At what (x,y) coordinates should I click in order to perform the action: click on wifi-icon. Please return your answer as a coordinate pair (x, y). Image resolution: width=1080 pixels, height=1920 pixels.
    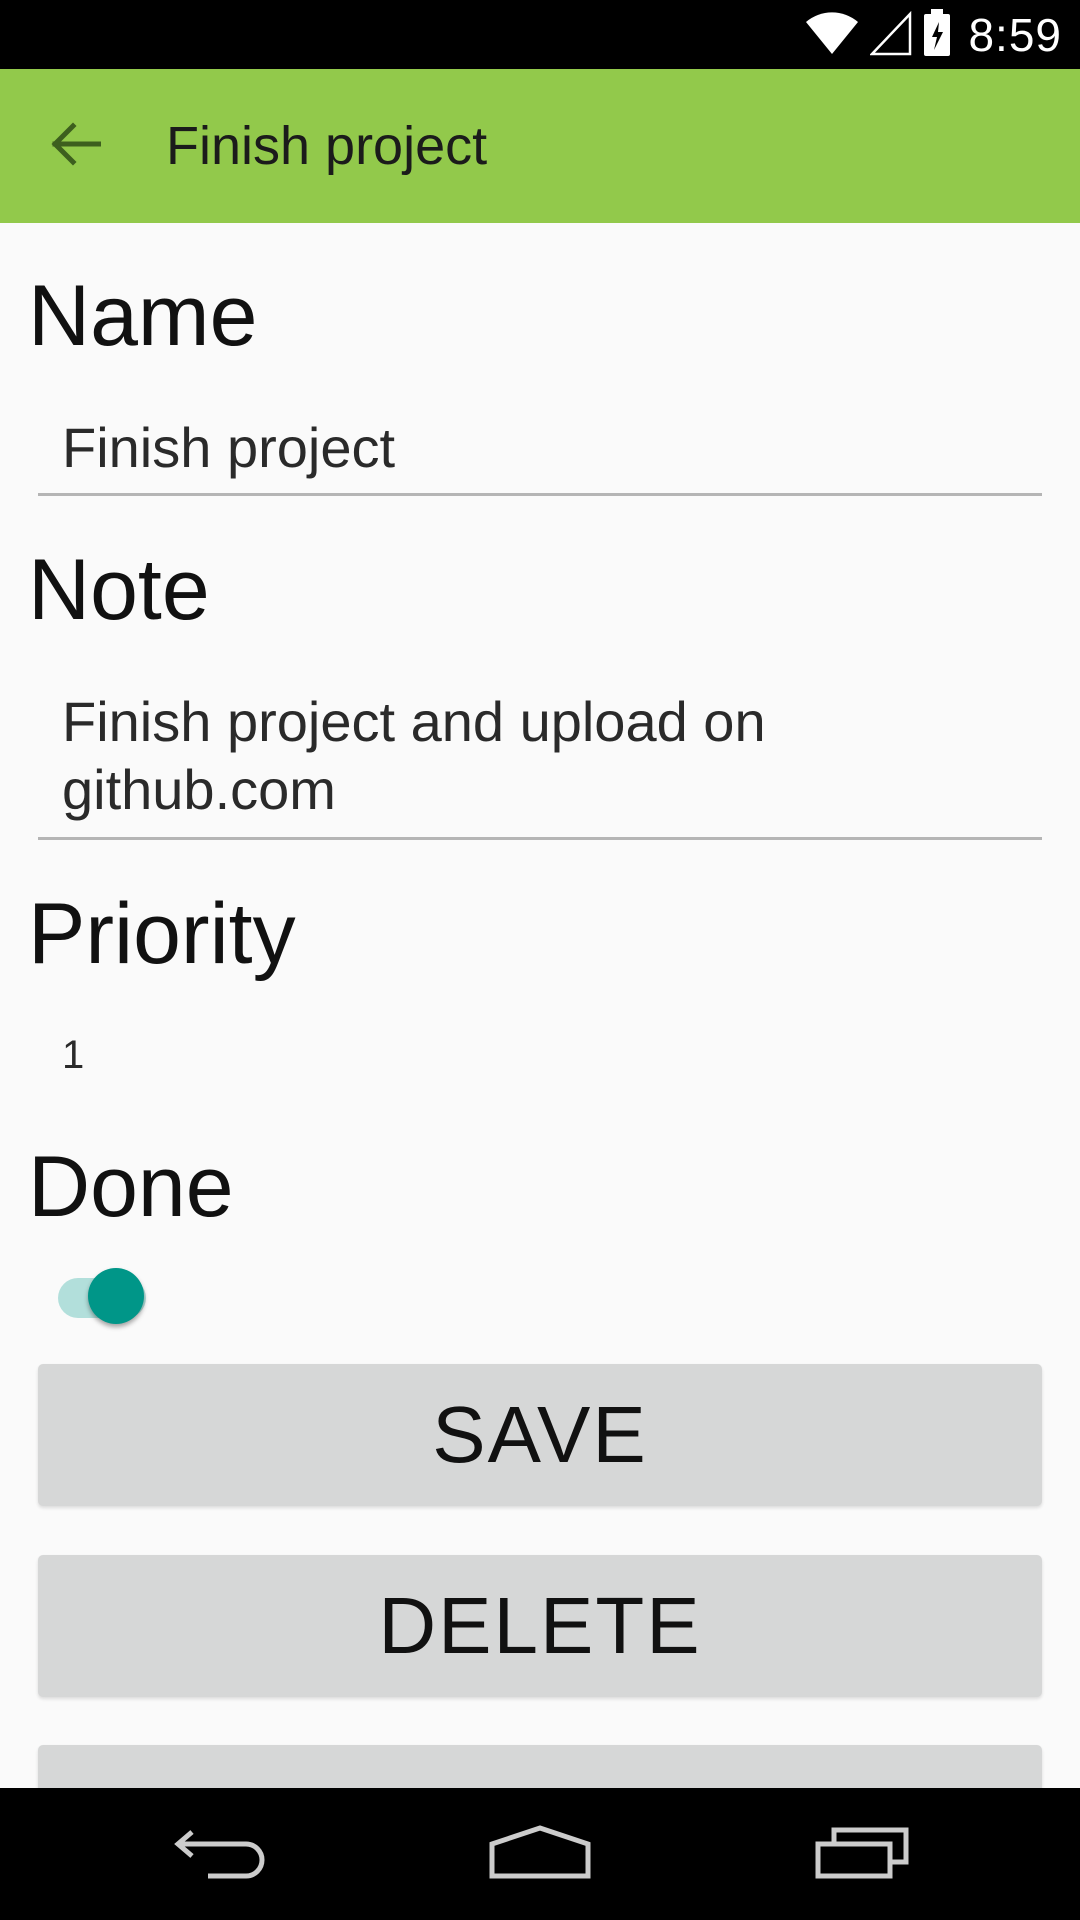
    Looking at the image, I should click on (832, 35).